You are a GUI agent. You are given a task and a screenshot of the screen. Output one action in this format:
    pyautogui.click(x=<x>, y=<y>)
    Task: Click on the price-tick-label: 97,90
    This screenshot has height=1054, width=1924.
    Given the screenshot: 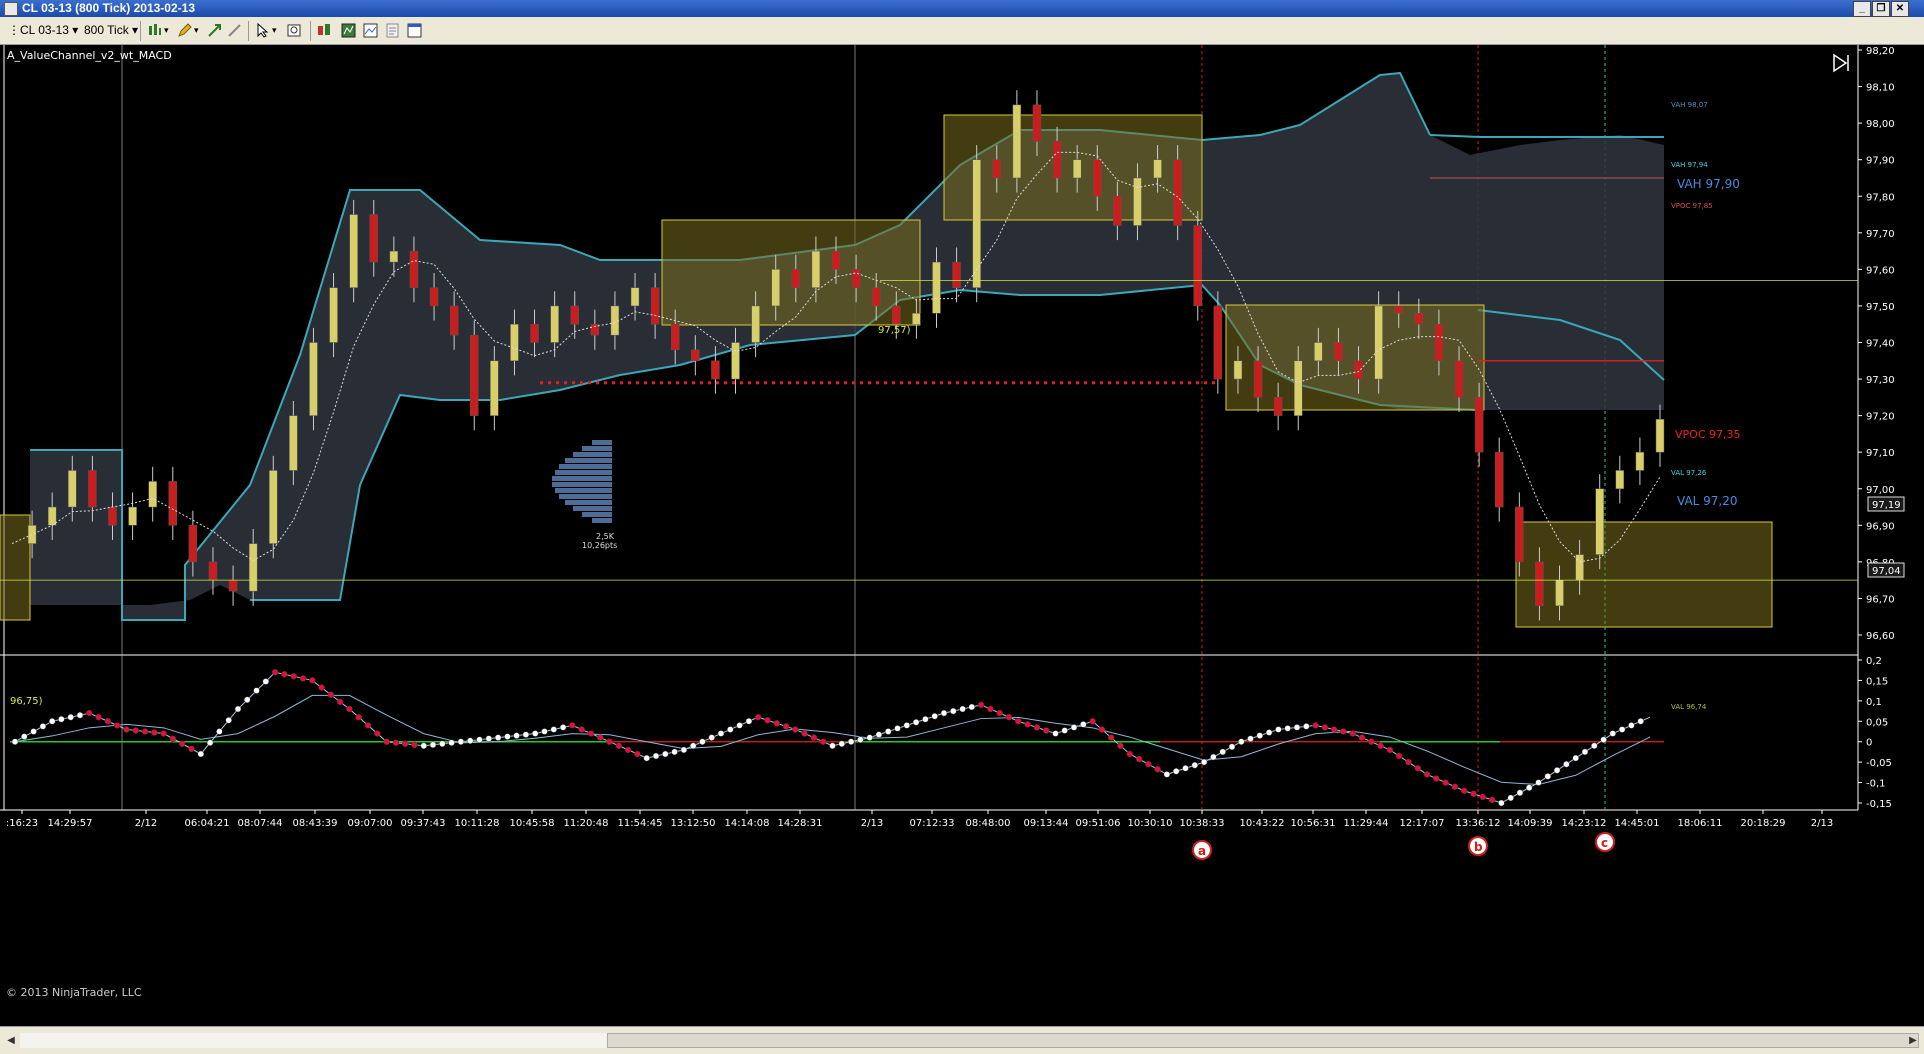 What is the action you would take?
    pyautogui.click(x=1880, y=161)
    